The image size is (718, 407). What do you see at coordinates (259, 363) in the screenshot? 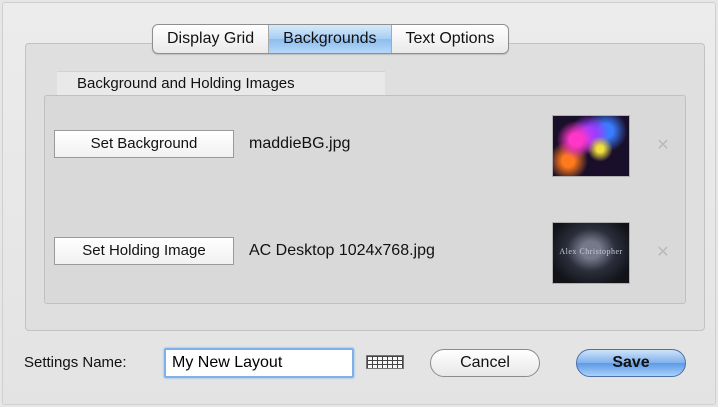
I see `settings-name-input` at bounding box center [259, 363].